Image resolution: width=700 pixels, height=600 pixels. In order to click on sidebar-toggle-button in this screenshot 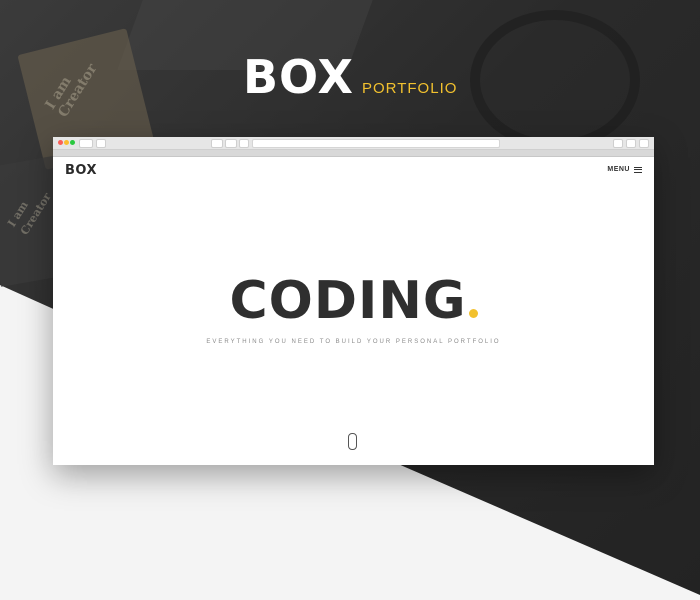, I will do `click(101, 143)`.